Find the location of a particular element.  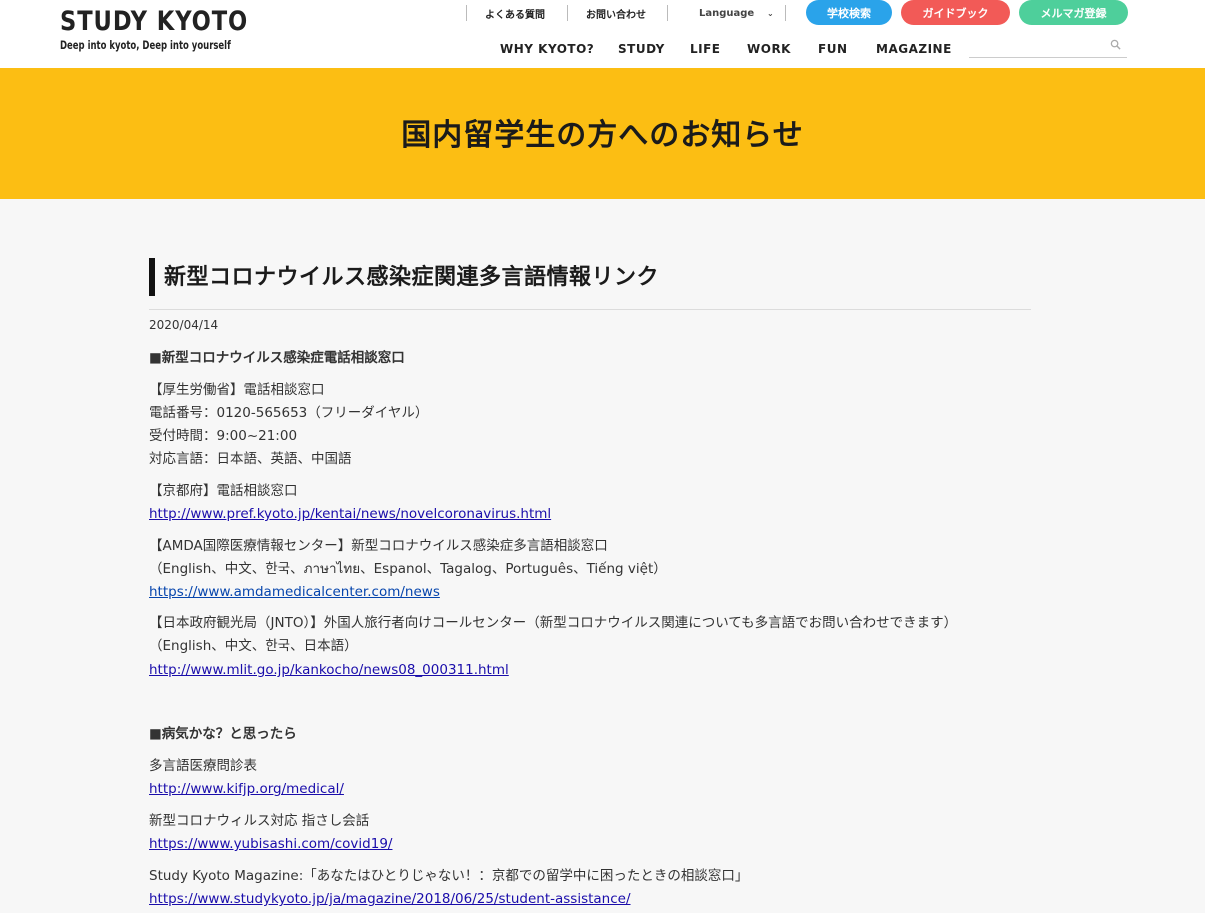

search-input is located at coordinates (1048, 47).